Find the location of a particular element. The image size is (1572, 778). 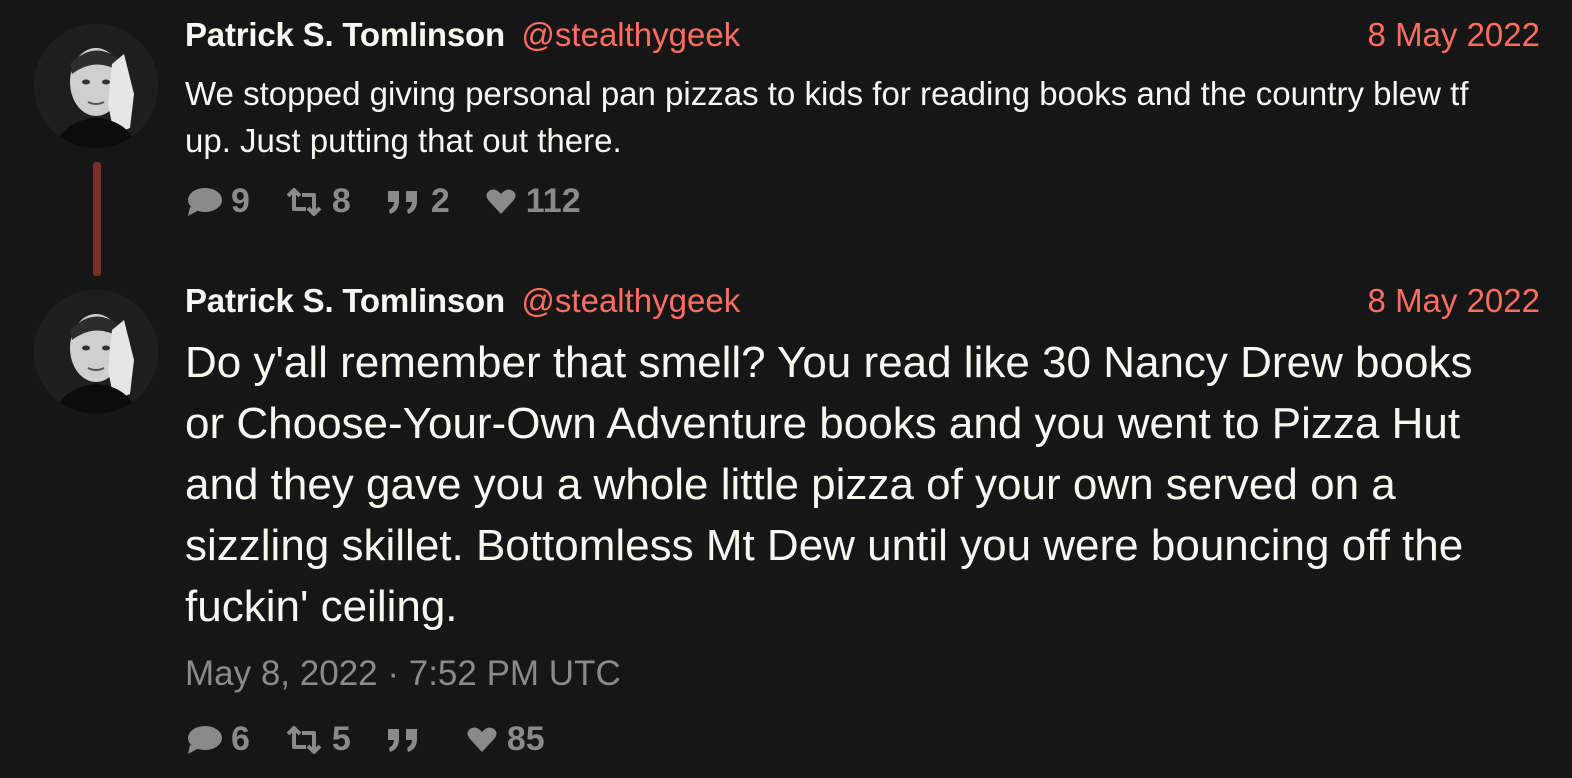

quote-stat is located at coordinates (408, 740).